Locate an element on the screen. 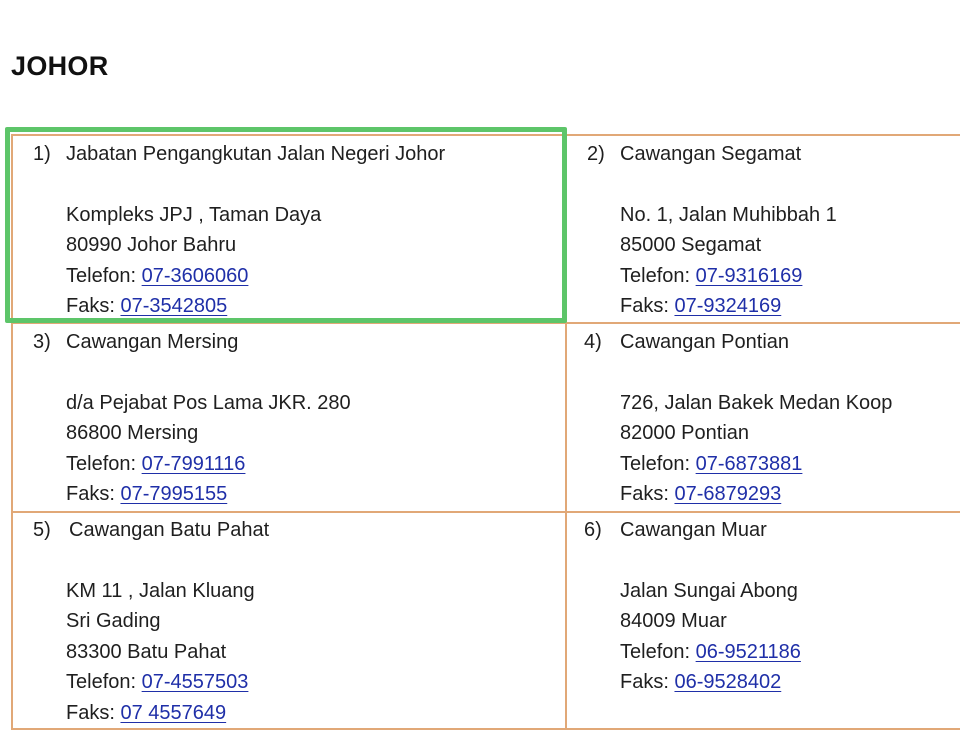 Image resolution: width=960 pixels, height=746 pixels. office-address-line: Sri Gading is located at coordinates (113, 621).